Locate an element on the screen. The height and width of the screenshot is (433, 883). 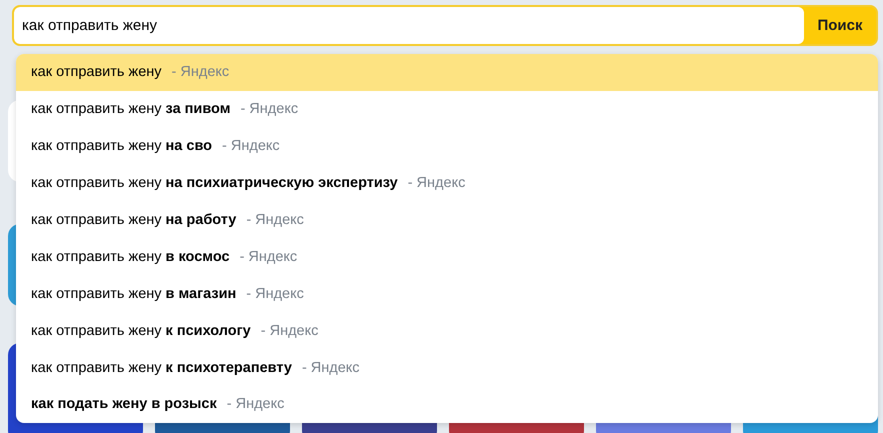
suggestion-item: как отправить жену - Яндекс is located at coordinates (447, 72).